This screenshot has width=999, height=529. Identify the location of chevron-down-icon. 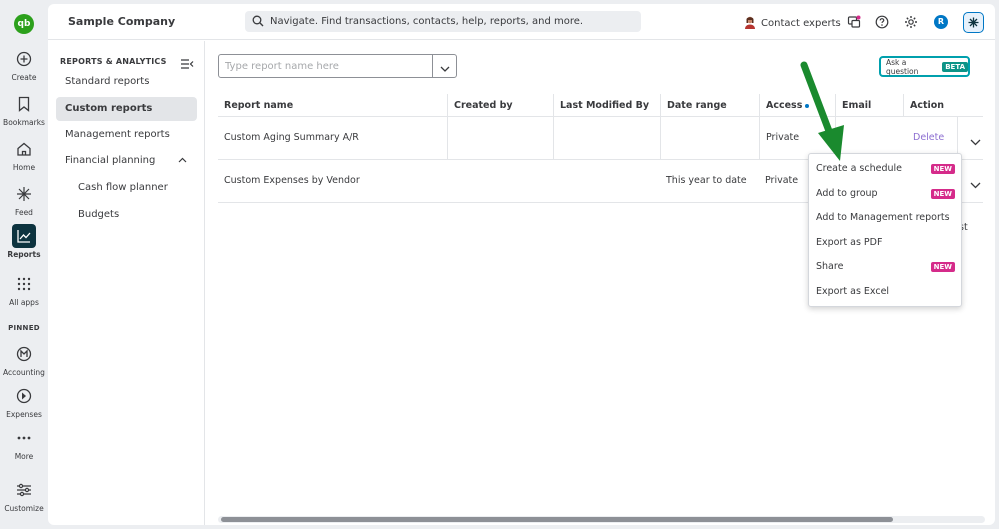
(445, 66).